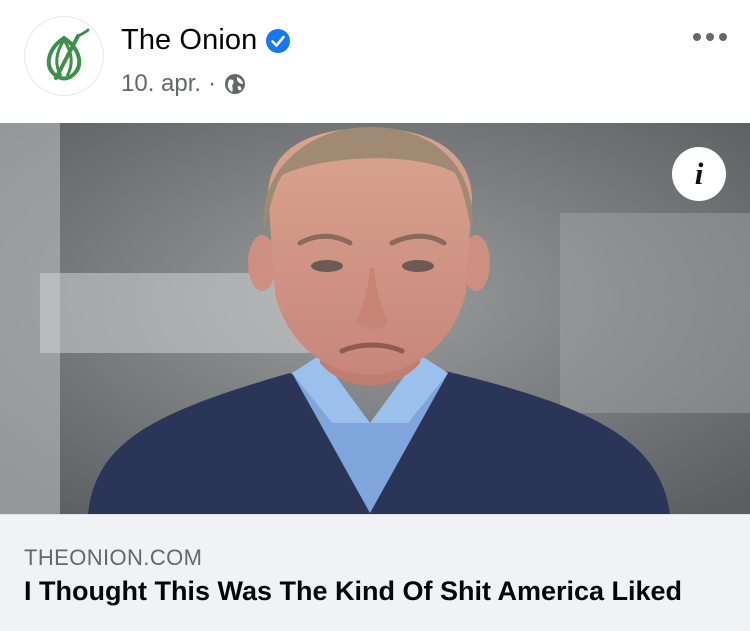 This screenshot has width=750, height=631. I want to click on info-button: i, so click(699, 174).